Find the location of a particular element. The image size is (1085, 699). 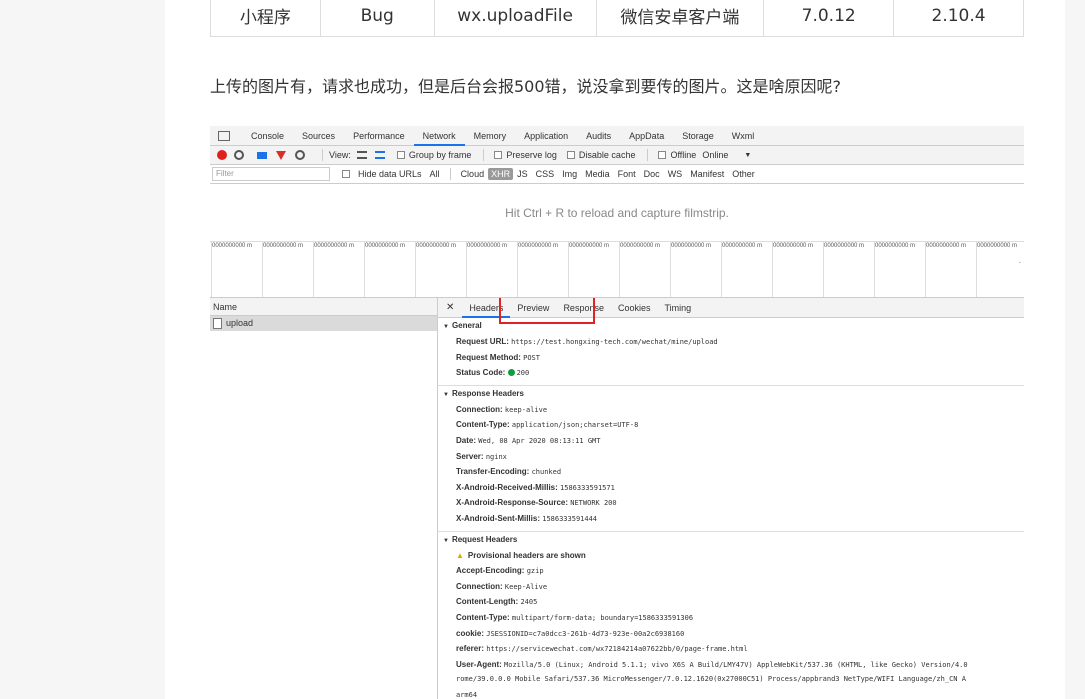

tab-cookies: Cookies is located at coordinates (634, 308).